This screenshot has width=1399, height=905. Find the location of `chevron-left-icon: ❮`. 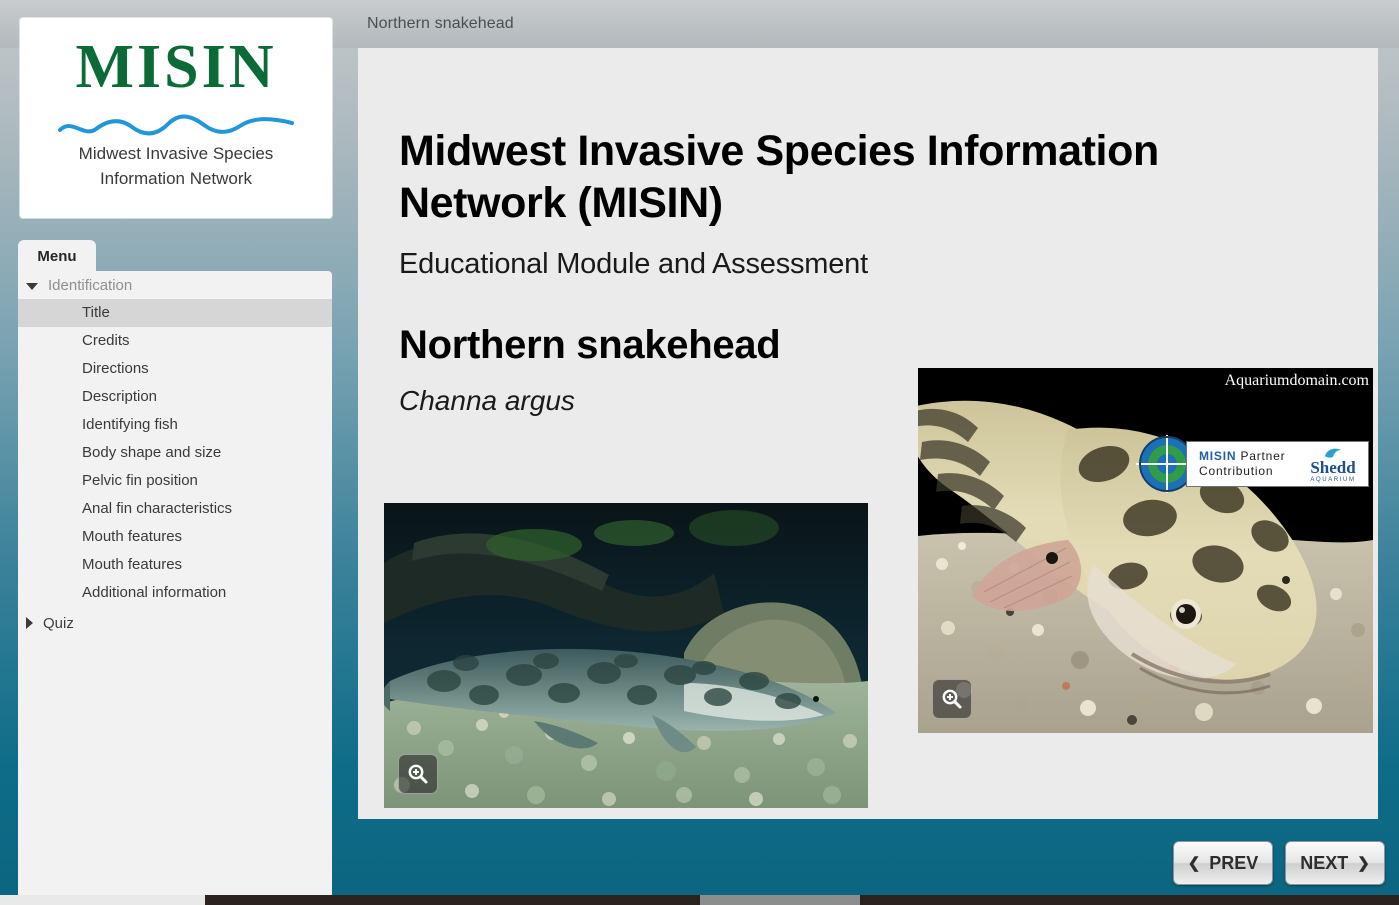

chevron-left-icon: ❮ is located at coordinates (1194, 863).